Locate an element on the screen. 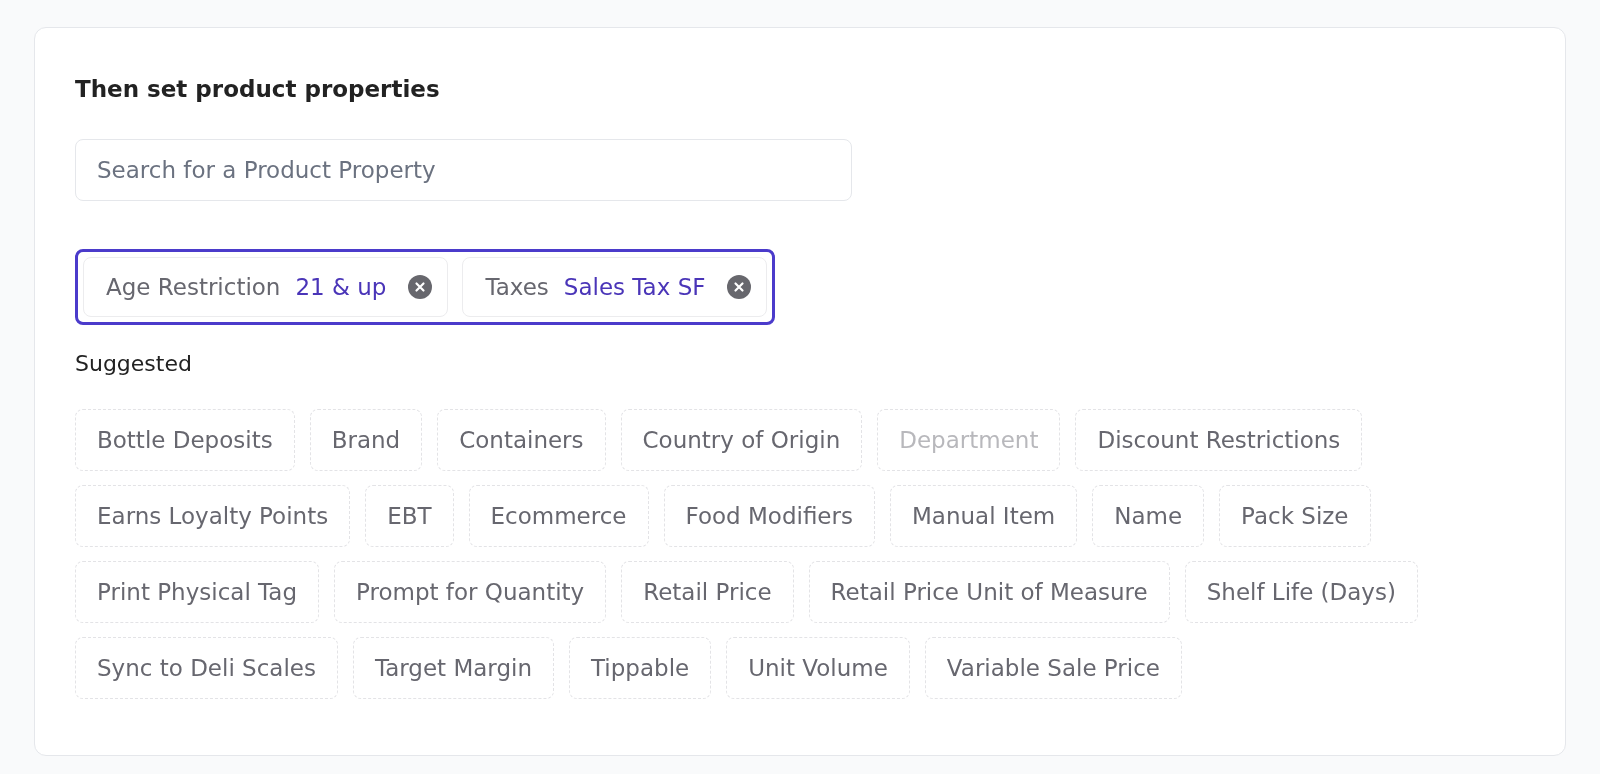 This screenshot has height=774, width=1600. property-value: 21 & up is located at coordinates (341, 287).